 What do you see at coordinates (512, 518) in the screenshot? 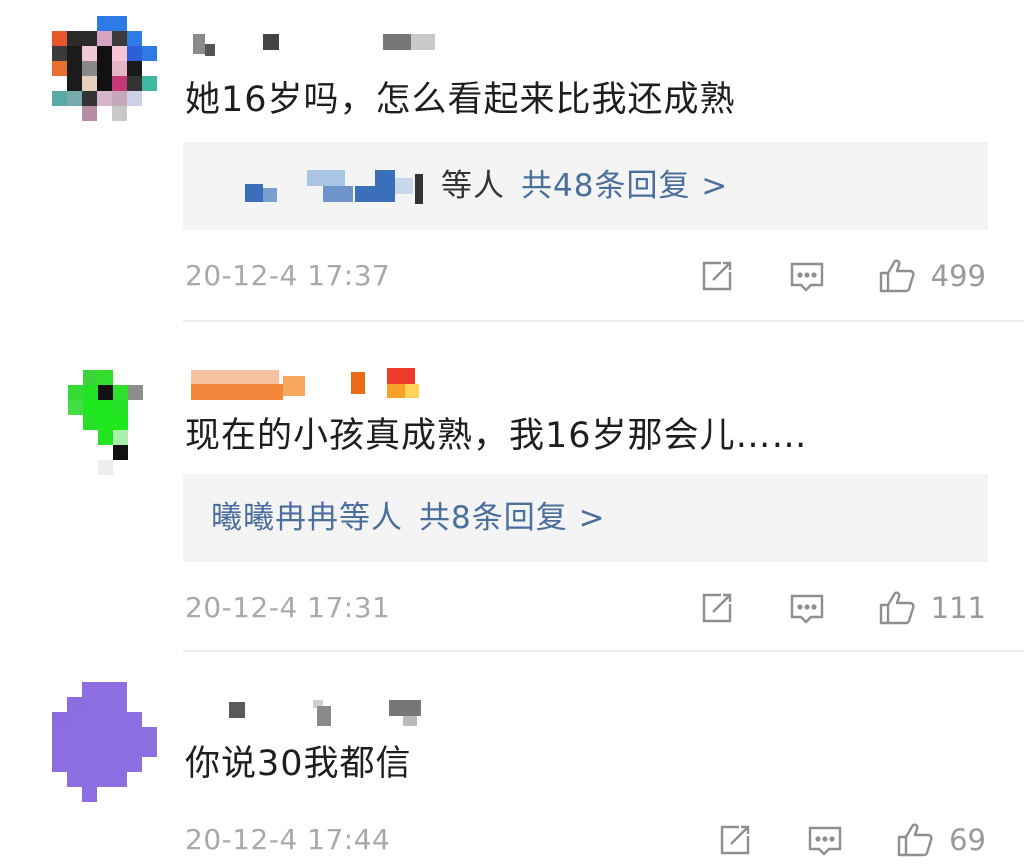
I see `reply-count-link: 共8条回复 >` at bounding box center [512, 518].